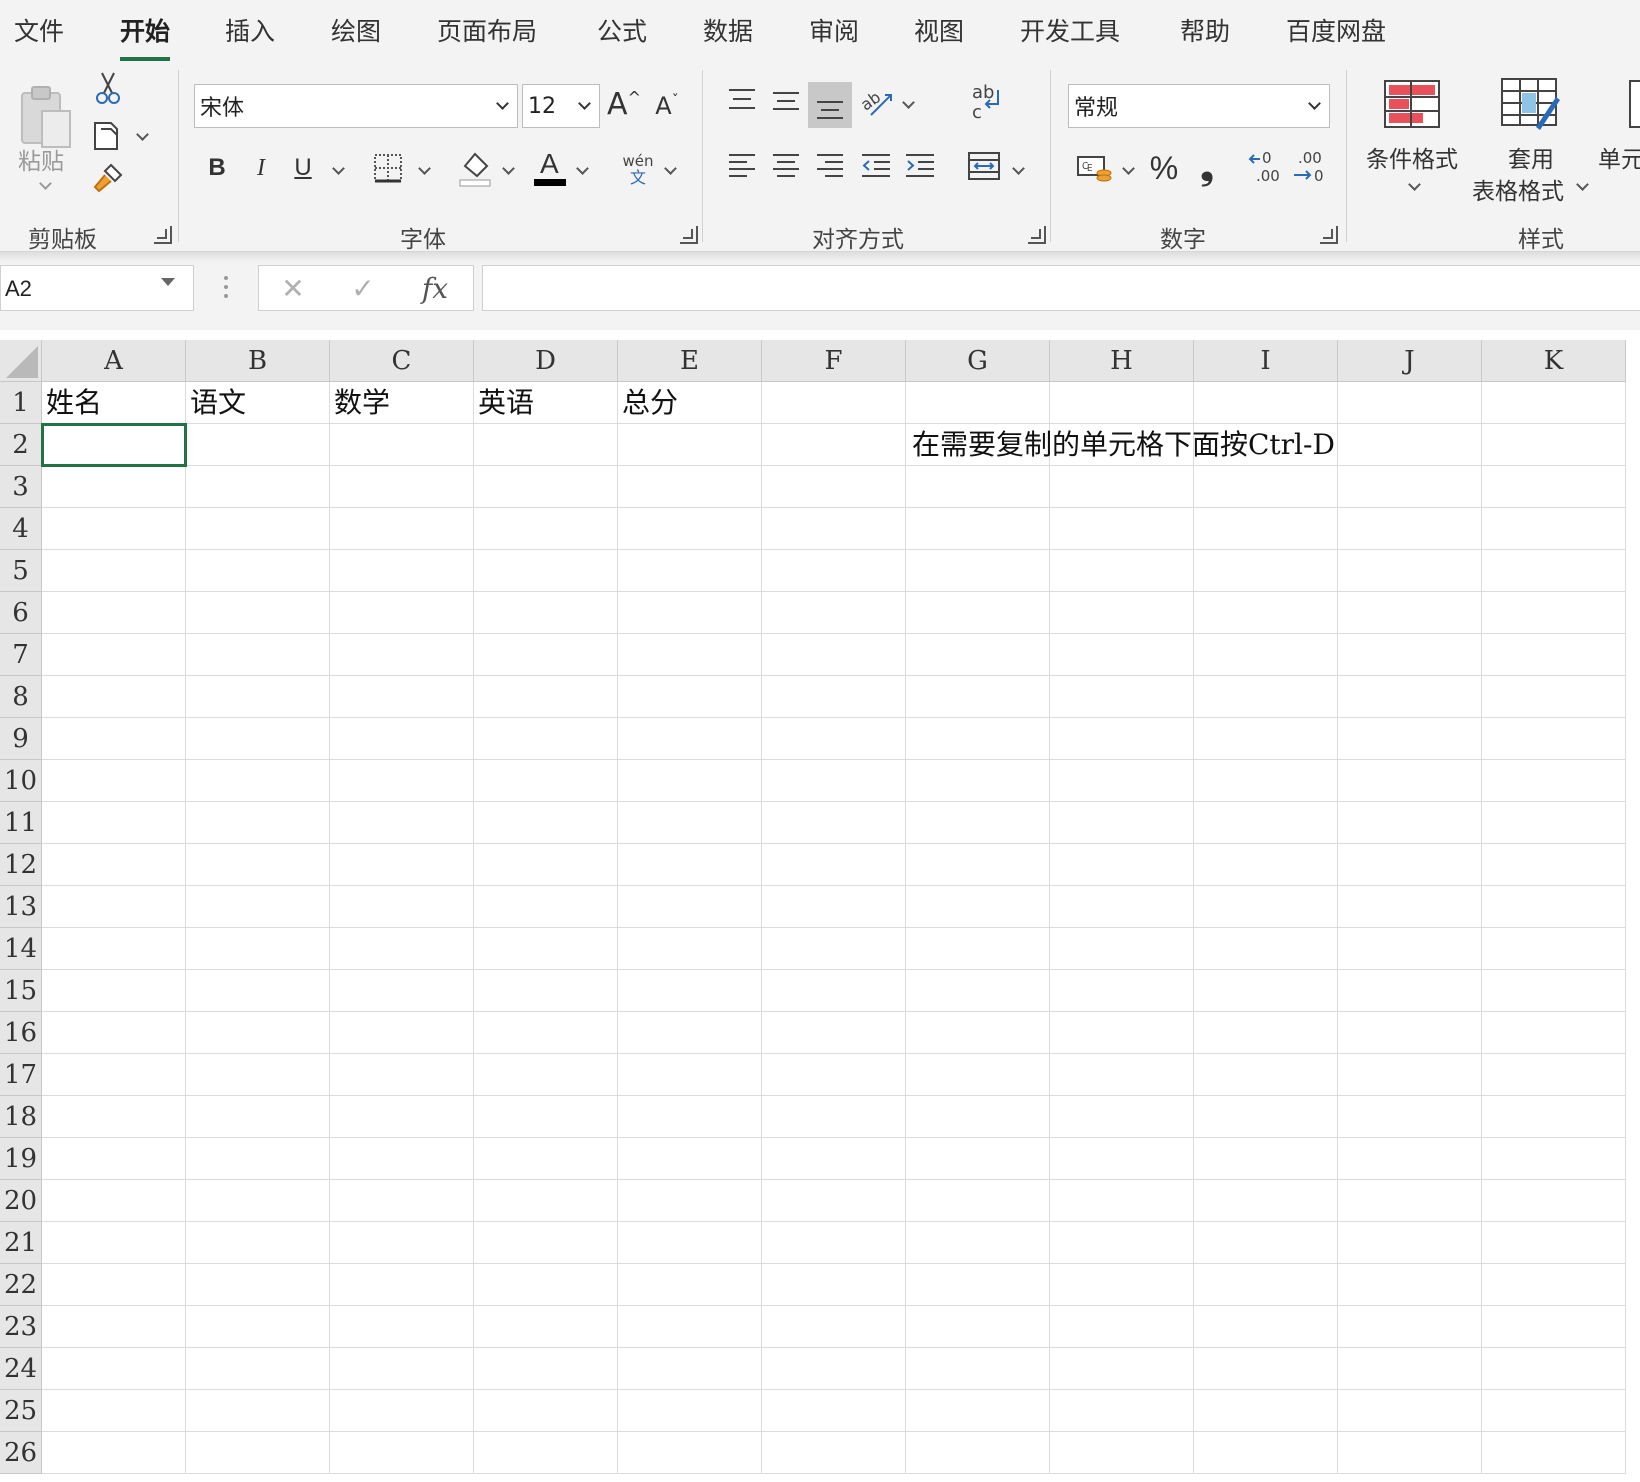 The image size is (1640, 1482). I want to click on row-header: 25, so click(21, 1411).